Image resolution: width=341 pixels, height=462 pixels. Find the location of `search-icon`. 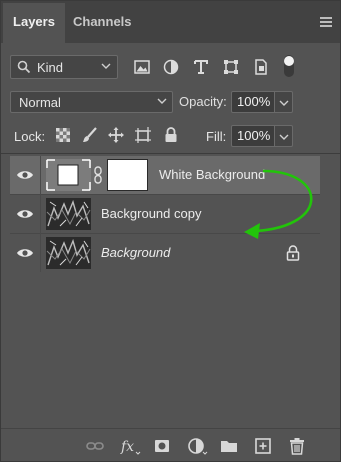

search-icon is located at coordinates (24, 67).